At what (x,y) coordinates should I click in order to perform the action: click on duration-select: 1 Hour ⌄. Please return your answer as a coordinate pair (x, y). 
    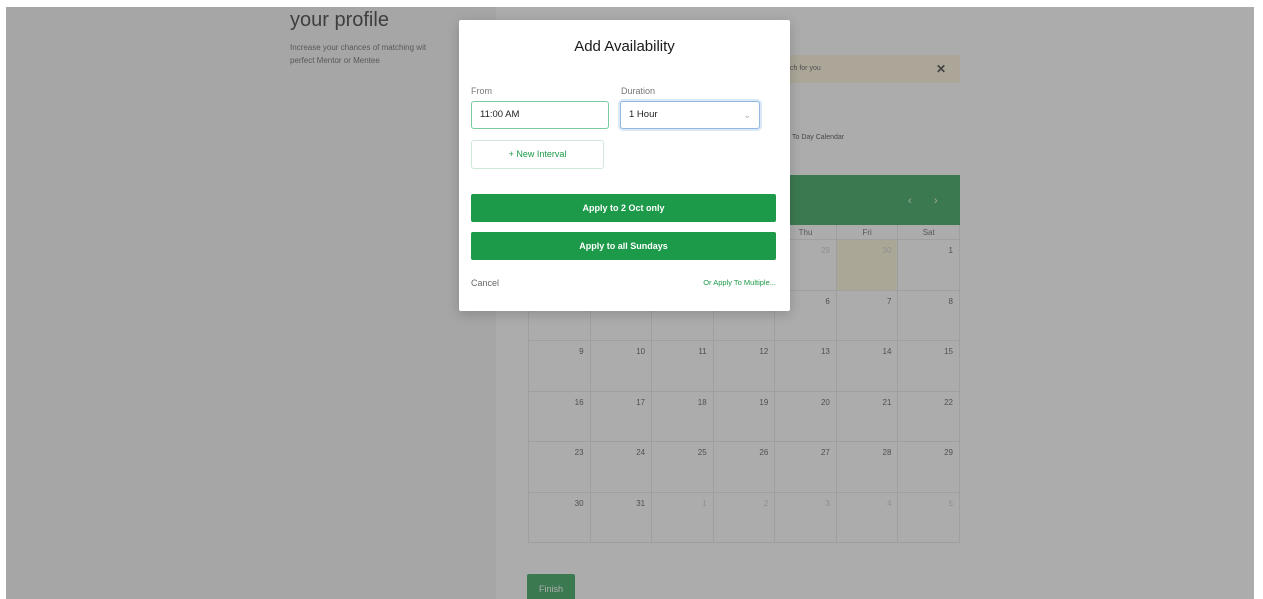
    Looking at the image, I should click on (690, 115).